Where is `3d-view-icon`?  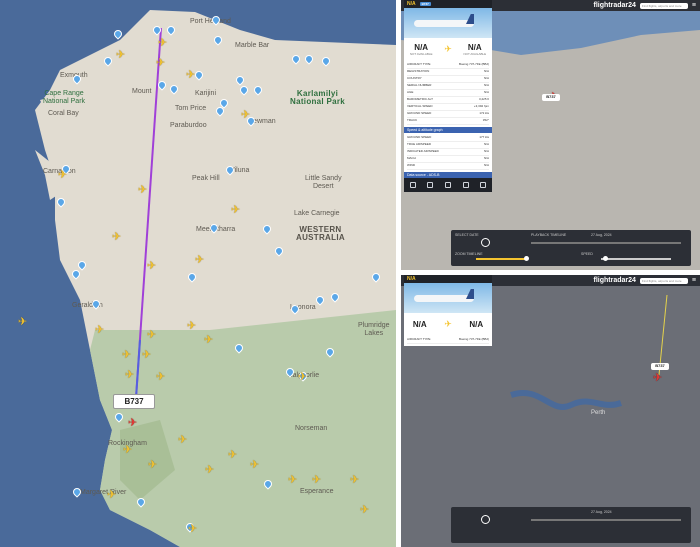 3d-view-icon is located at coordinates (412, 185).